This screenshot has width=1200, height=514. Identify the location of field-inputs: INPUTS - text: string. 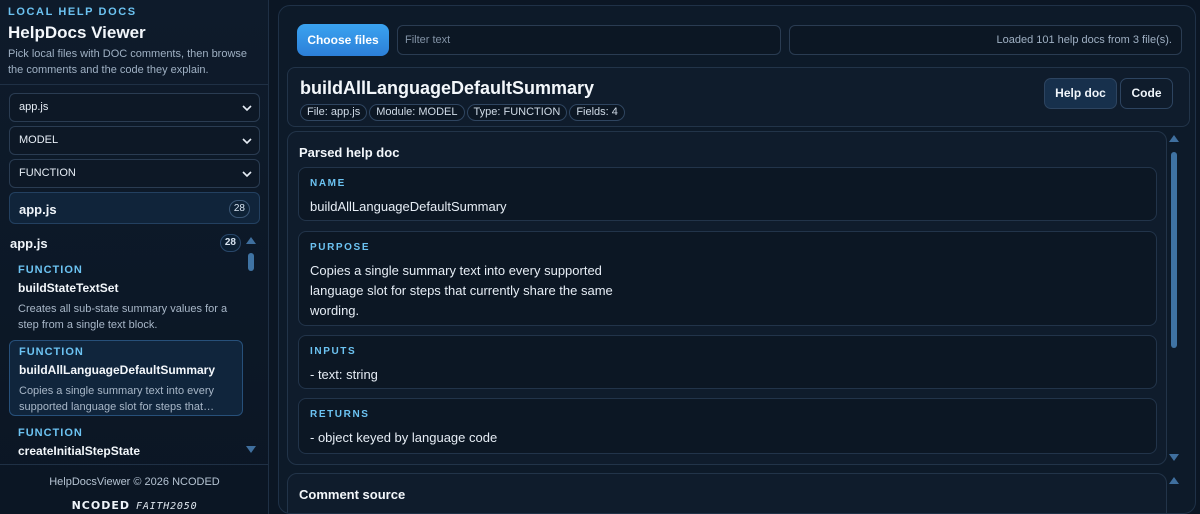
(727, 362).